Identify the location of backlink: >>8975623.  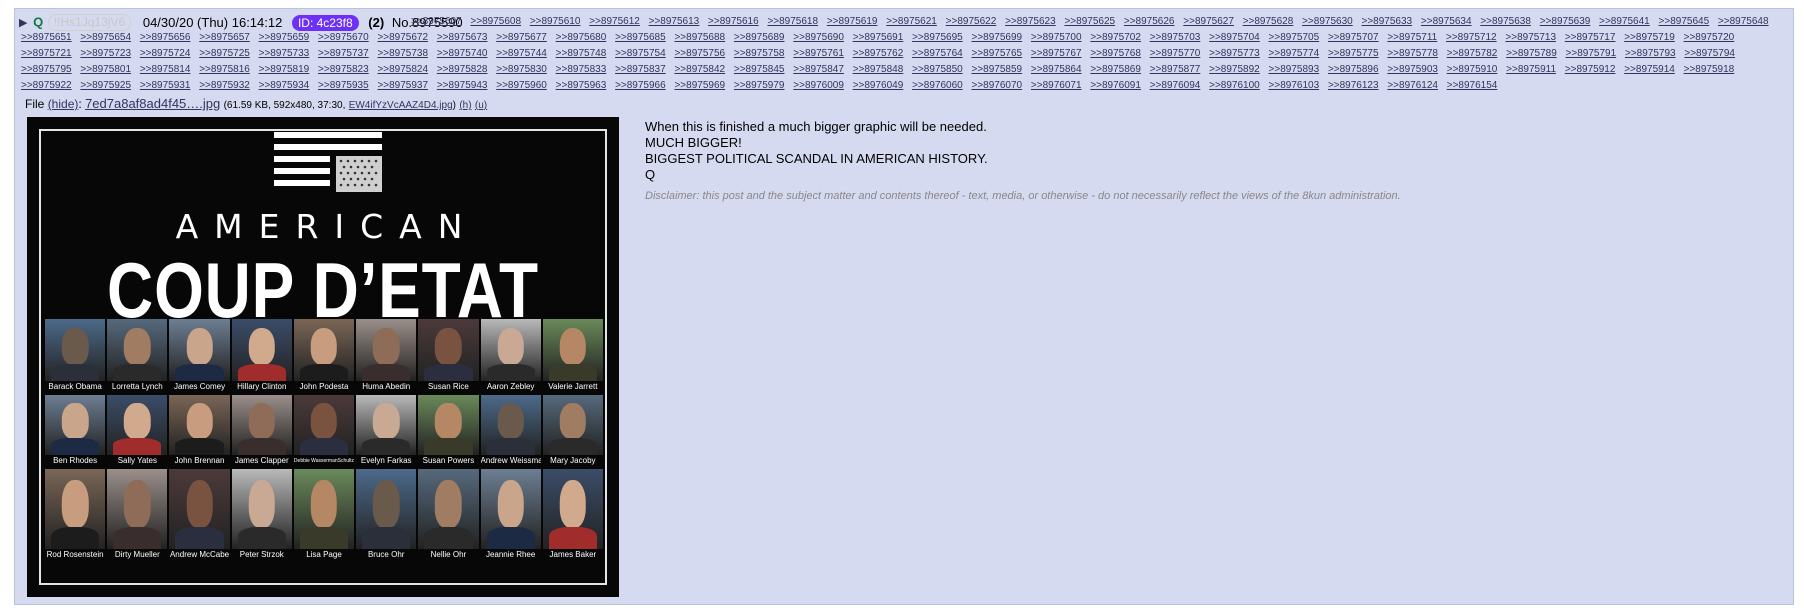
(1030, 21).